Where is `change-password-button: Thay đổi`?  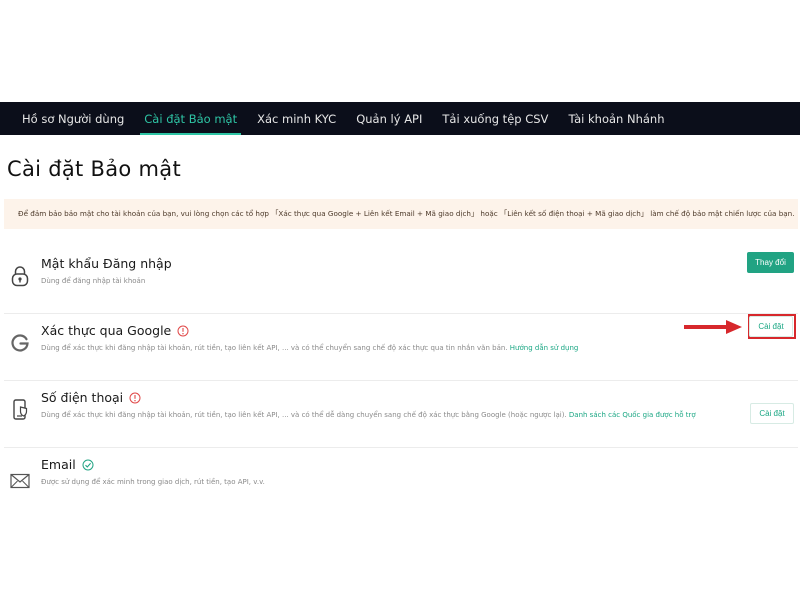
change-password-button: Thay đổi is located at coordinates (770, 262).